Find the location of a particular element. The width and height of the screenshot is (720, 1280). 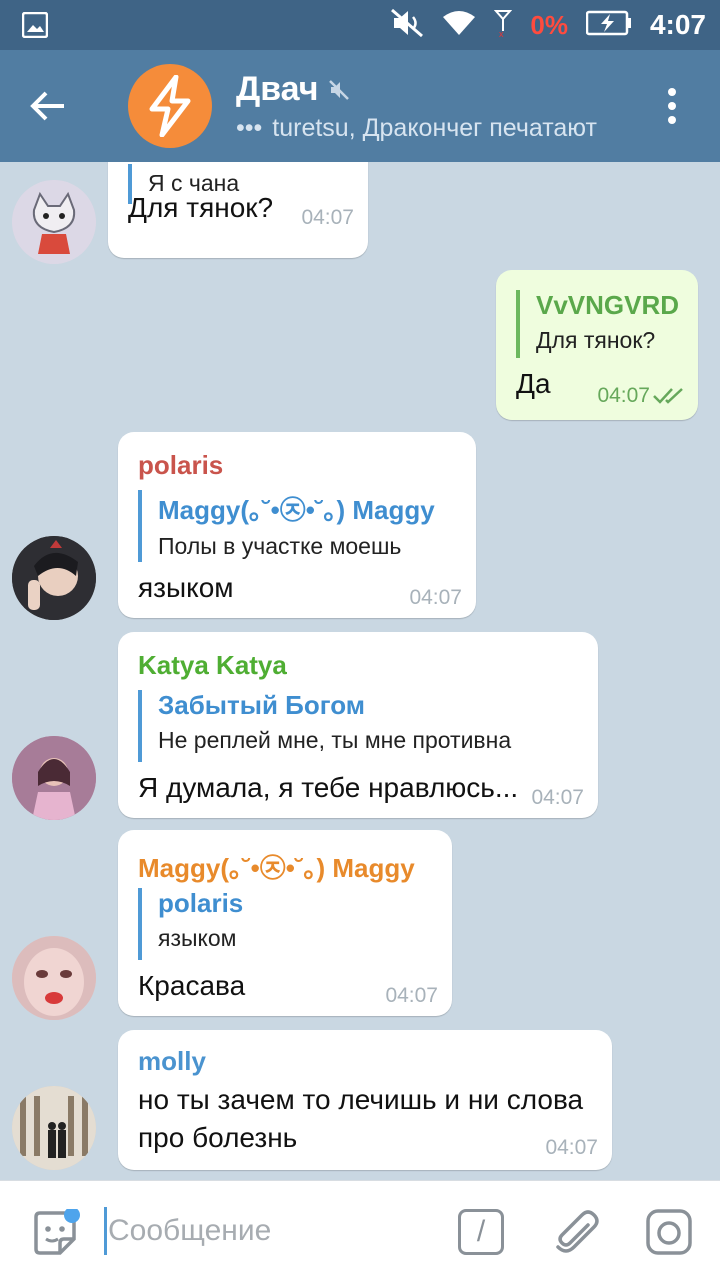

camera-button is located at coordinates (669, 1232).